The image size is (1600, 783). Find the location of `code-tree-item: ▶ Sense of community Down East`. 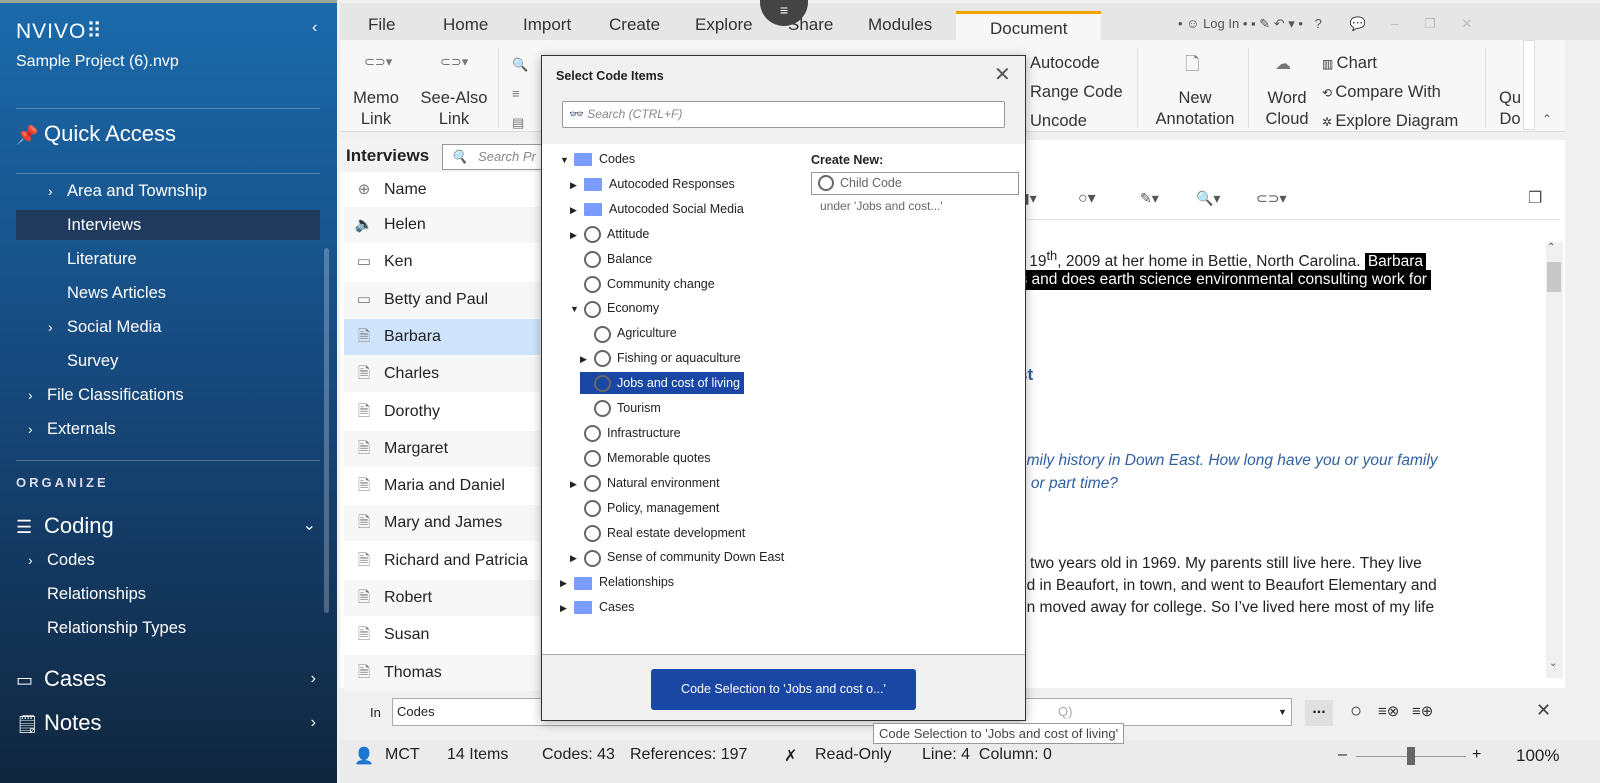

code-tree-item: ▶ Sense of community Down East is located at coordinates (677, 557).